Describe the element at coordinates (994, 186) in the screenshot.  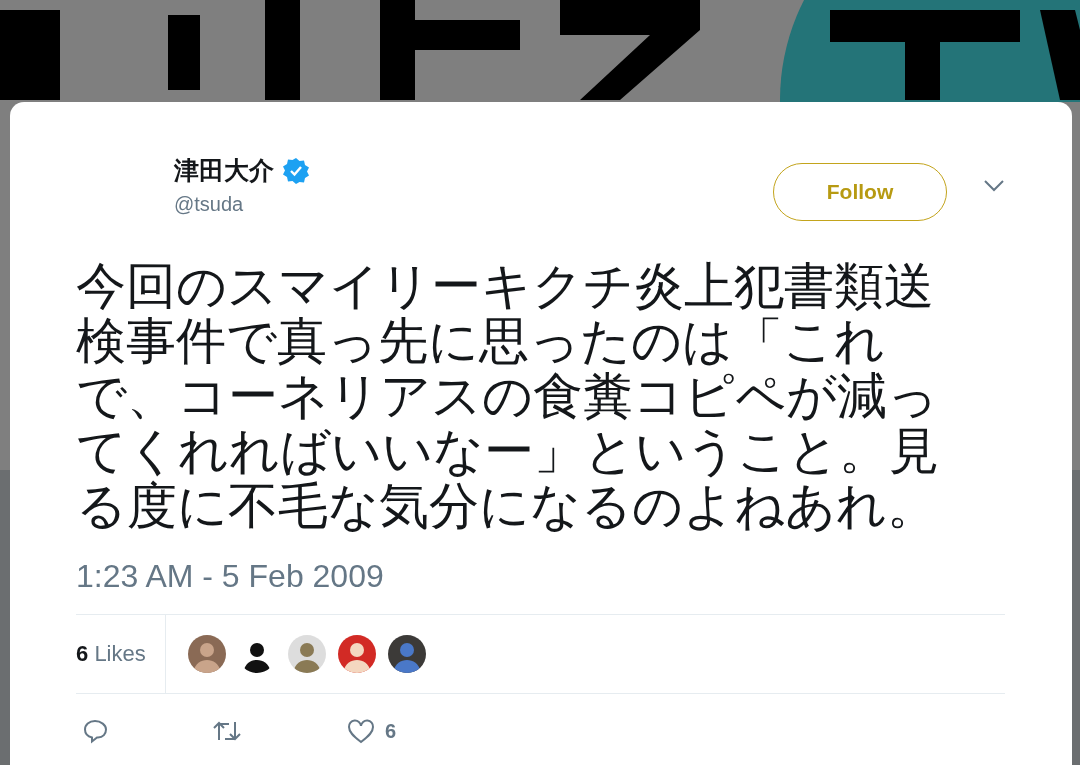
I see `chevron-down-icon` at that location.